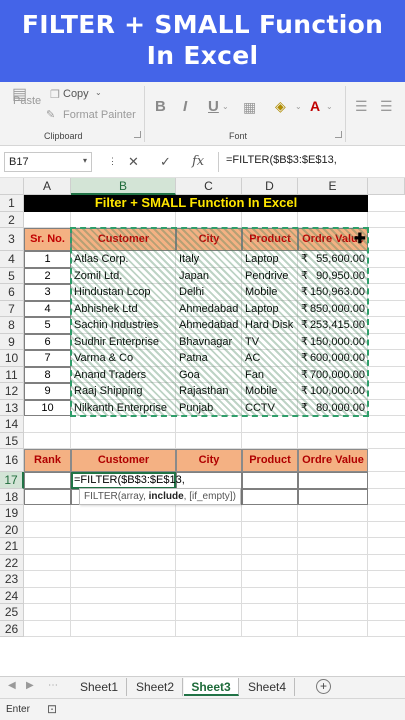  I want to click on row-header-26: 26, so click(12, 628).